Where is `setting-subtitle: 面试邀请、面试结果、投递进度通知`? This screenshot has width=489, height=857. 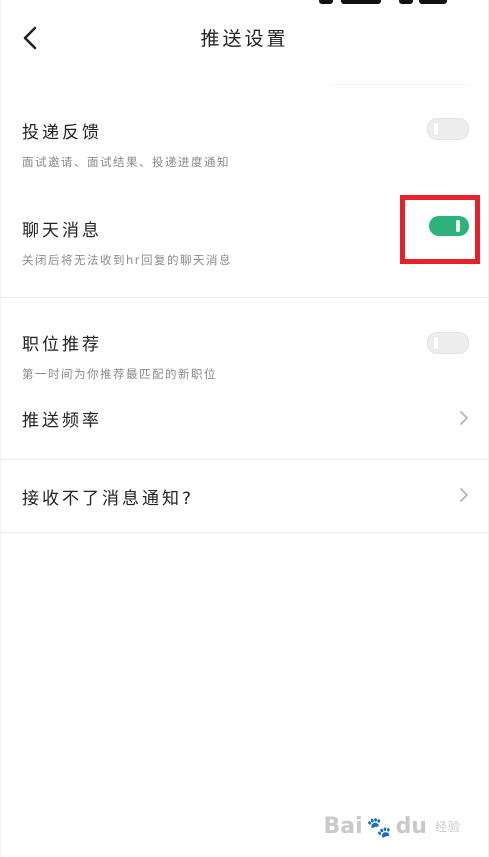 setting-subtitle: 面试邀请、面试结果、投递进度通知 is located at coordinates (126, 162).